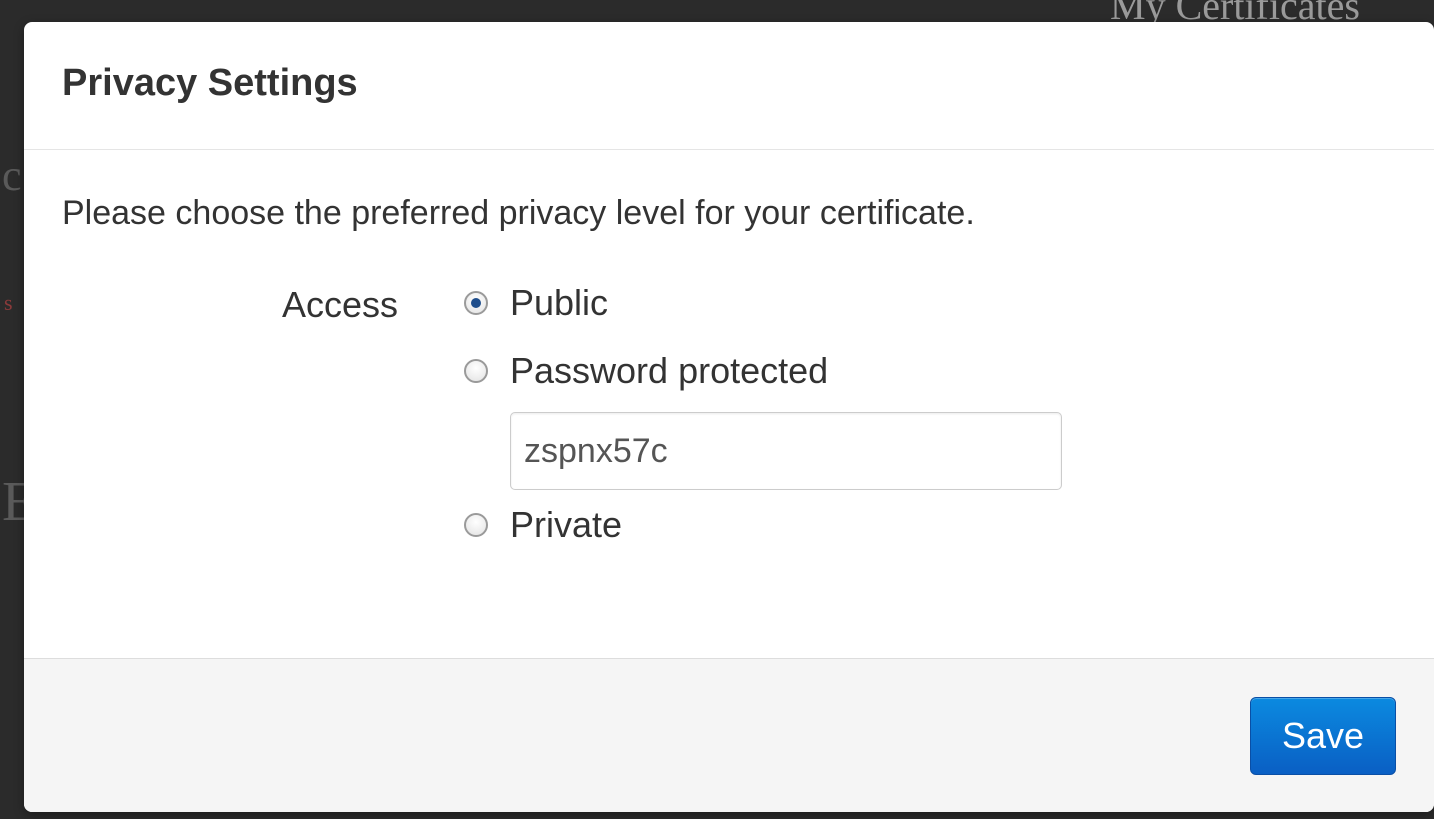  What do you see at coordinates (1323, 736) in the screenshot?
I see `save-button: Save` at bounding box center [1323, 736].